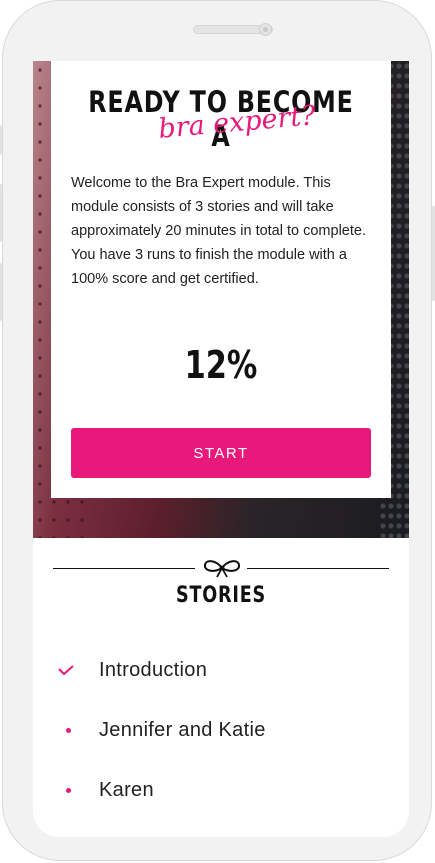 Image resolution: width=435 pixels, height=863 pixels. Describe the element at coordinates (221, 595) in the screenshot. I see `stories-heading: STORIES` at that location.